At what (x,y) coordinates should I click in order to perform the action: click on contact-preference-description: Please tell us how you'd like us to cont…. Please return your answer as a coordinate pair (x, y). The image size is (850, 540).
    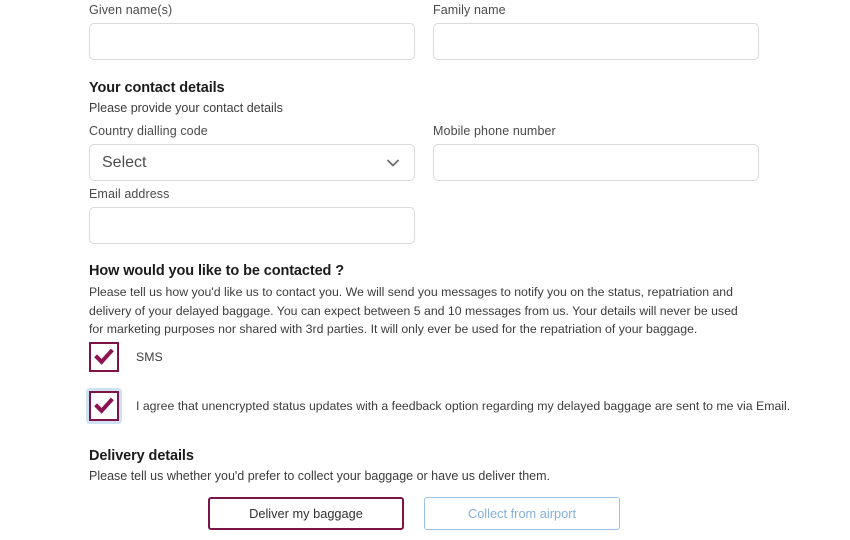
    Looking at the image, I should click on (413, 310).